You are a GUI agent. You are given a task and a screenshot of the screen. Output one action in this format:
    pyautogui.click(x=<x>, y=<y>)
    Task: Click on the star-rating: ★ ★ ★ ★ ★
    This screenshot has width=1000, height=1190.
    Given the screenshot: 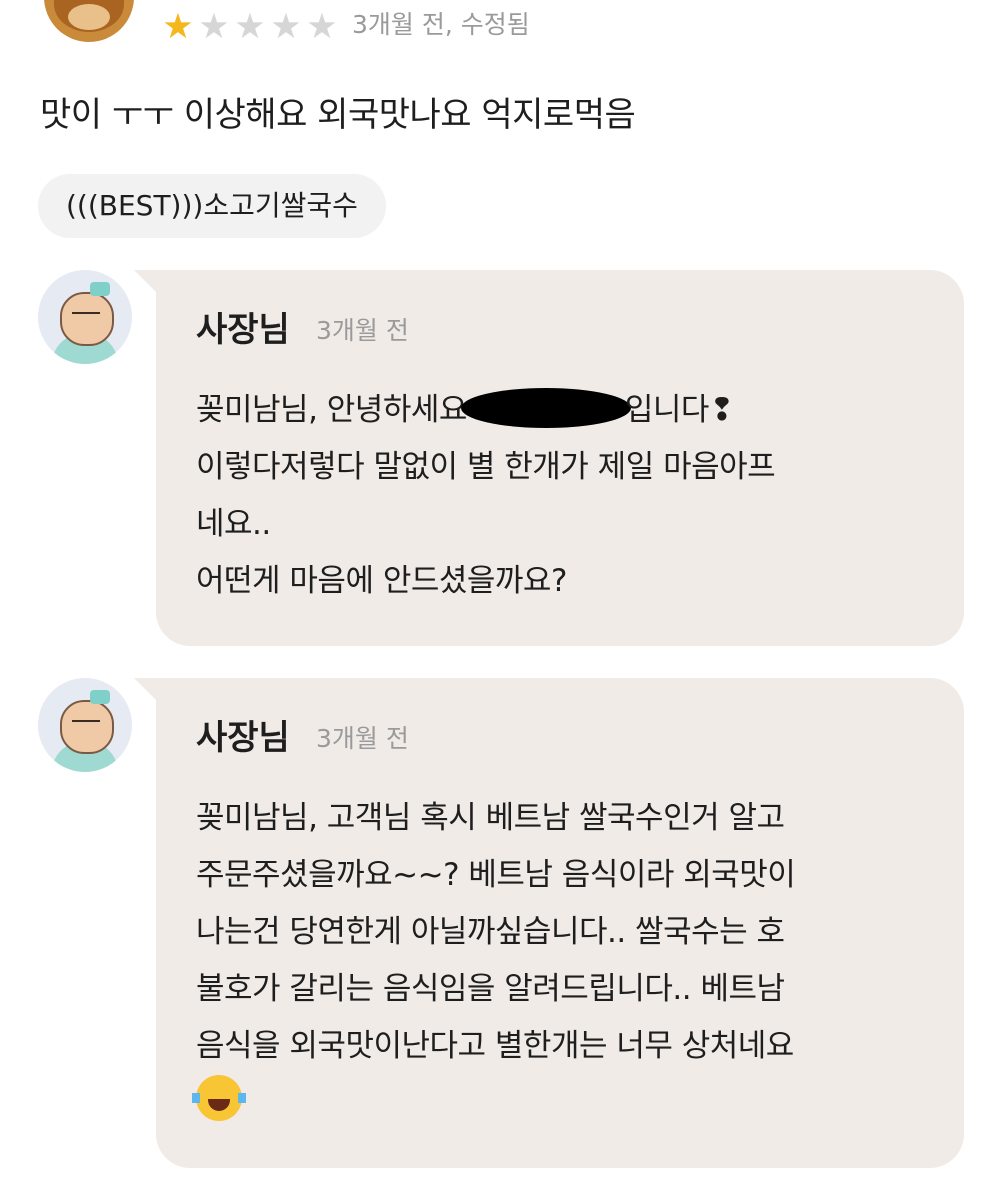 What is the action you would take?
    pyautogui.click(x=250, y=27)
    